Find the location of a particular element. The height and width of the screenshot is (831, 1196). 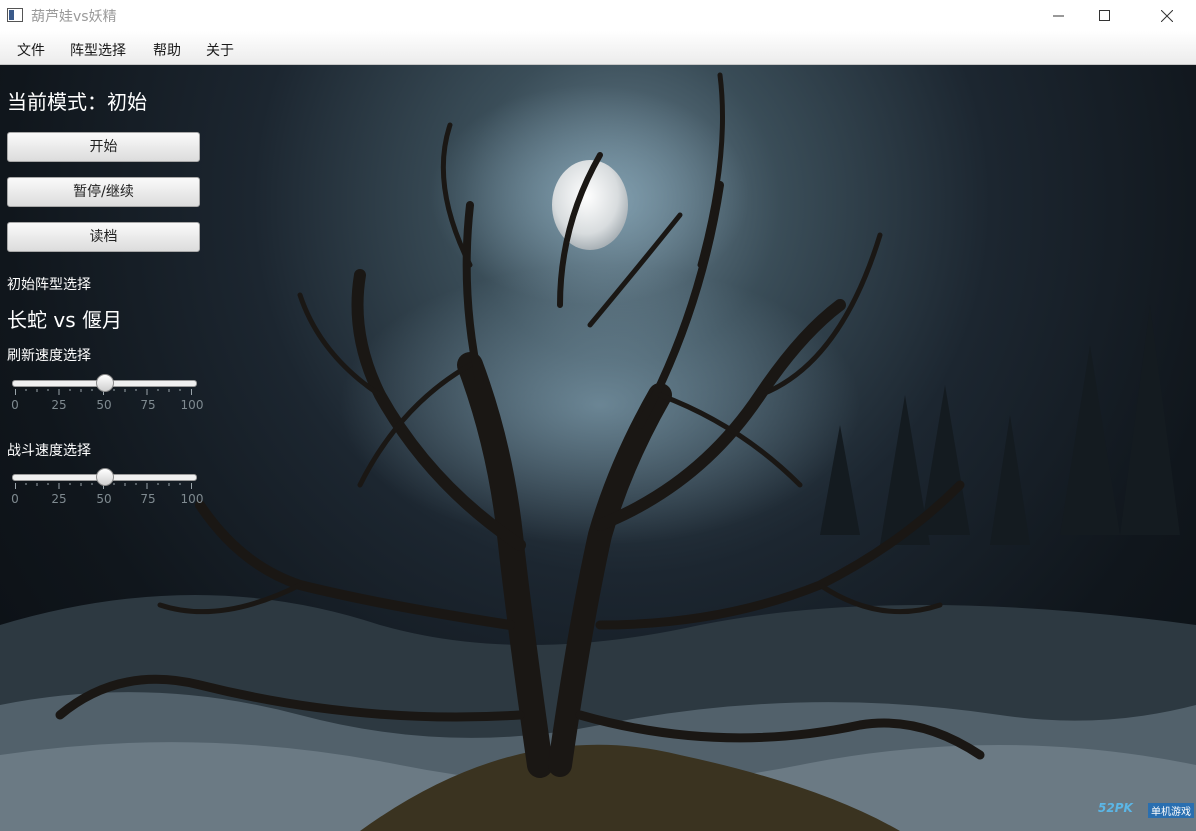

battle-speed-label: 战斗速度选择 is located at coordinates (49, 451).